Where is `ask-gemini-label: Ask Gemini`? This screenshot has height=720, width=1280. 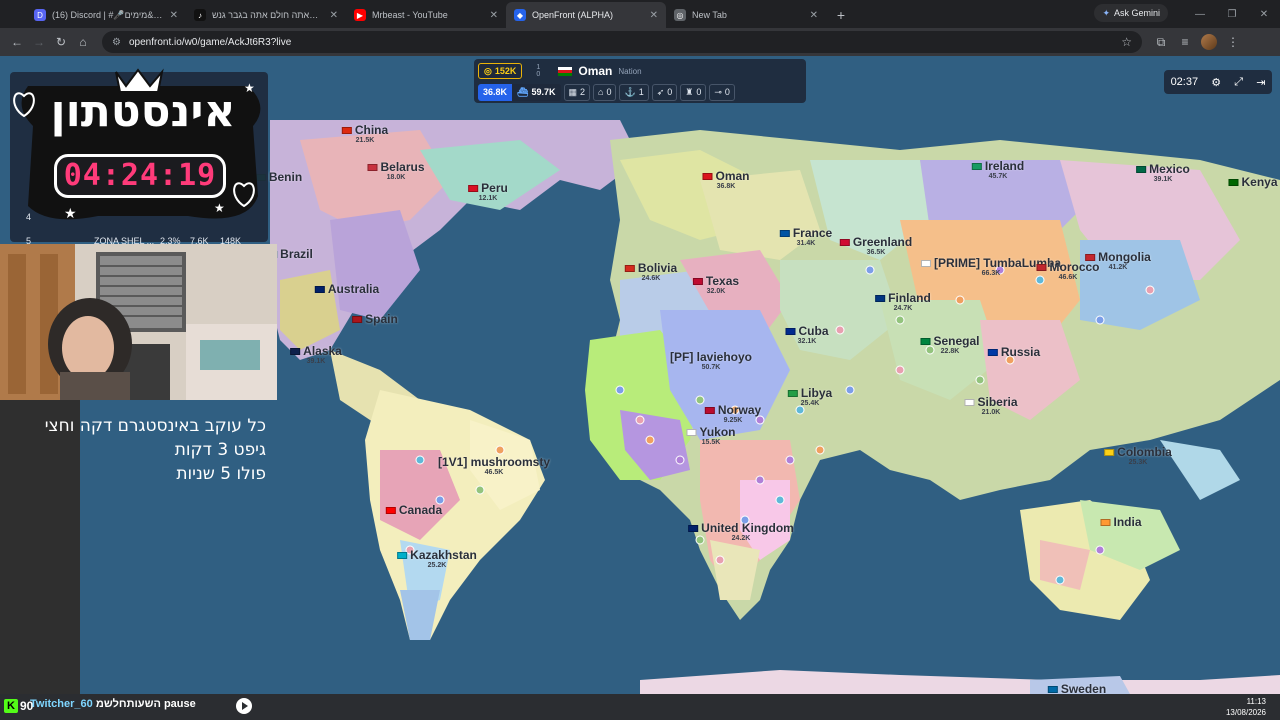
ask-gemini-label: Ask Gemini is located at coordinates (1136, 13).